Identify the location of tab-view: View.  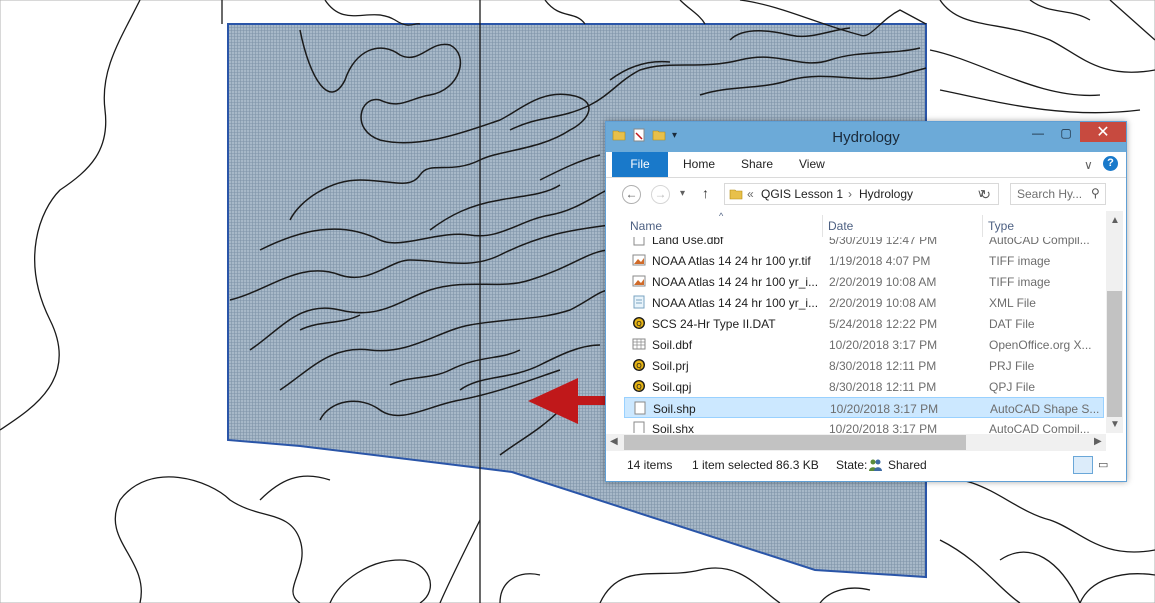
(812, 164).